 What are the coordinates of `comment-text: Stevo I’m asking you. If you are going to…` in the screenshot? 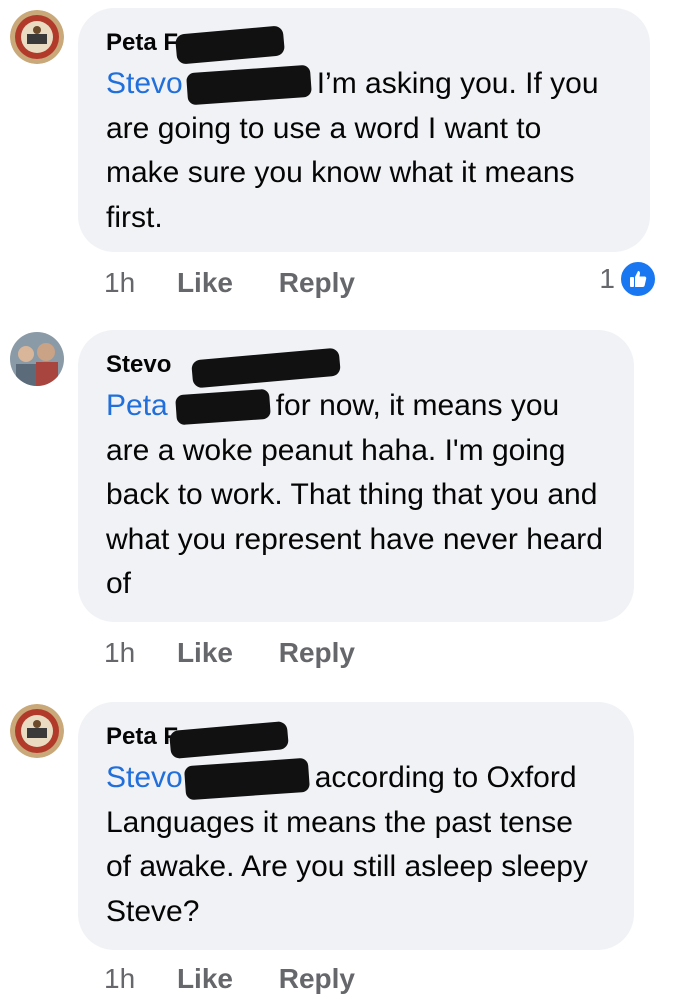 It's located at (364, 151).